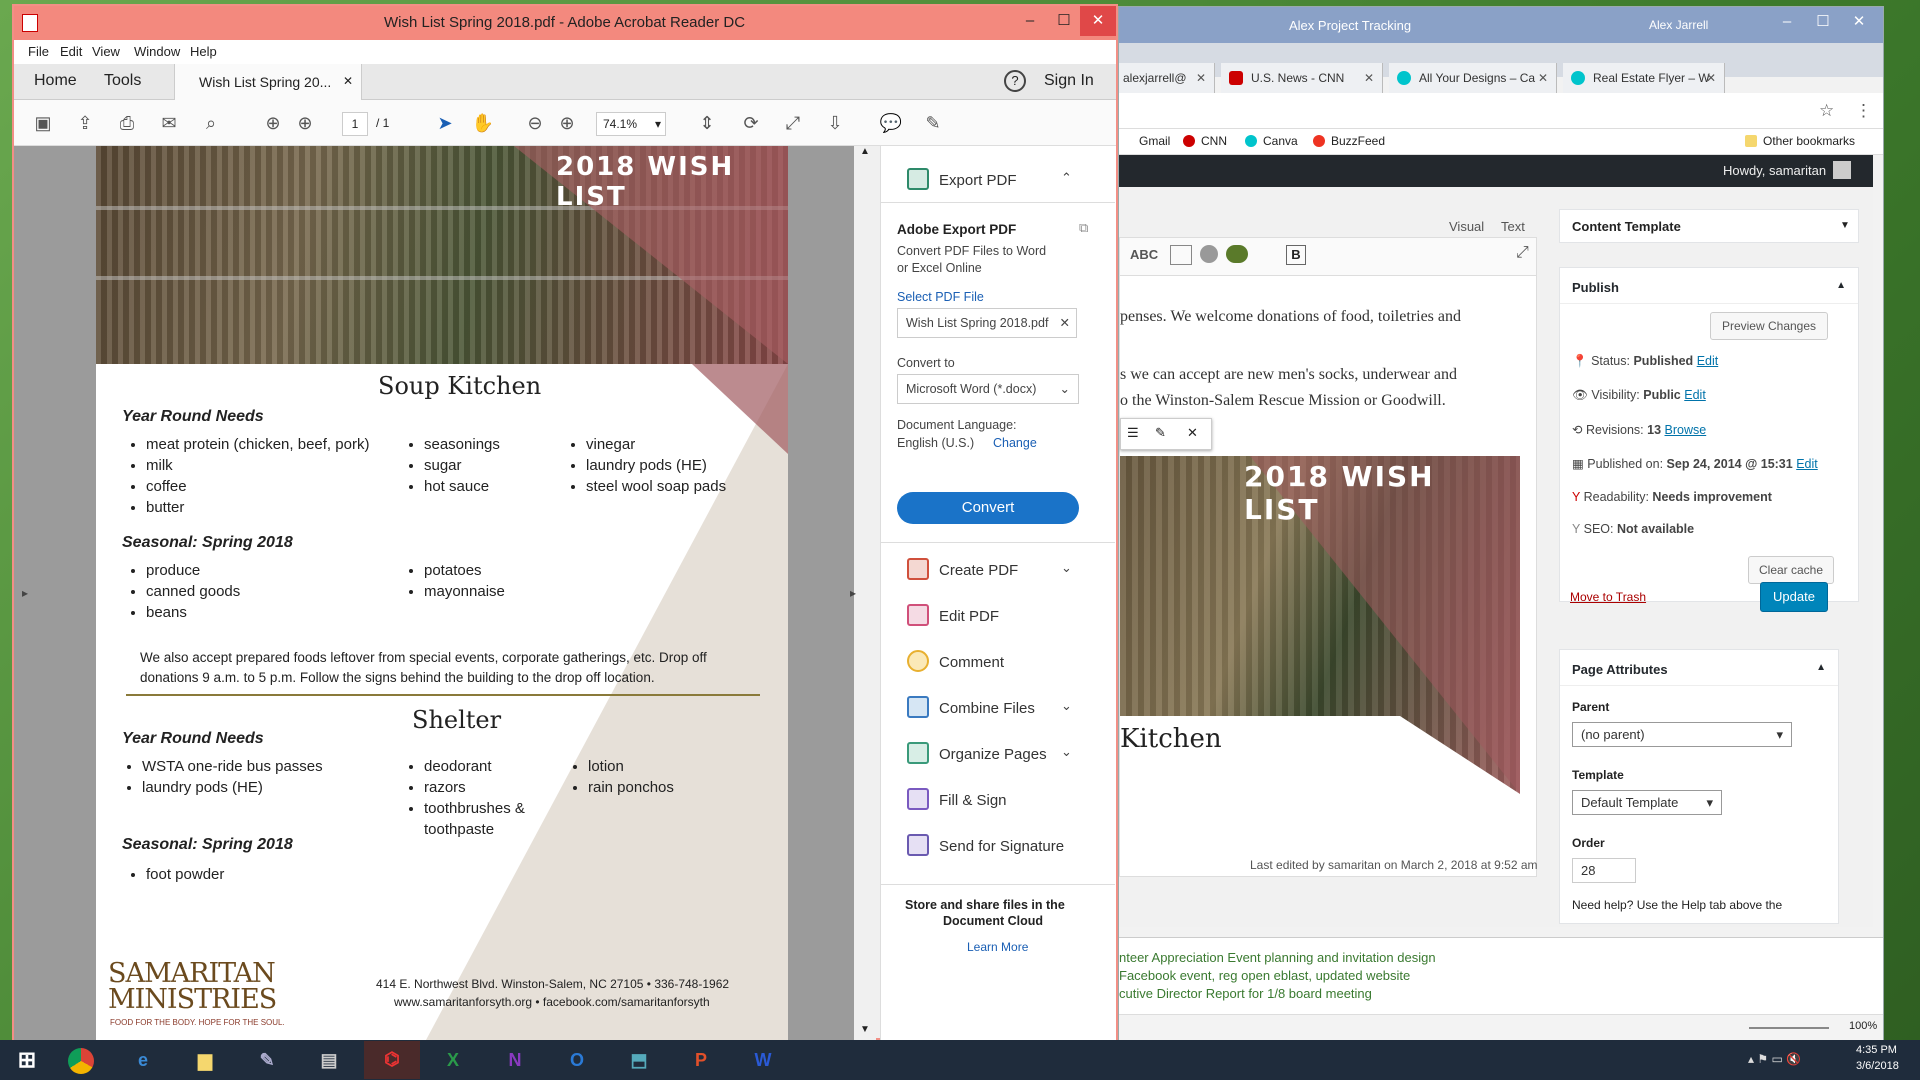 The image size is (1920, 1080). I want to click on bookmark-canva: Canva, so click(1271, 141).